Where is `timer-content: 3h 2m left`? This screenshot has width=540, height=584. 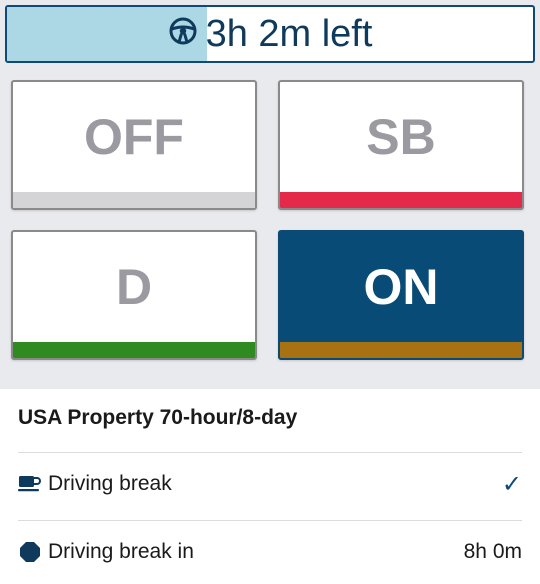 timer-content: 3h 2m left is located at coordinates (270, 34).